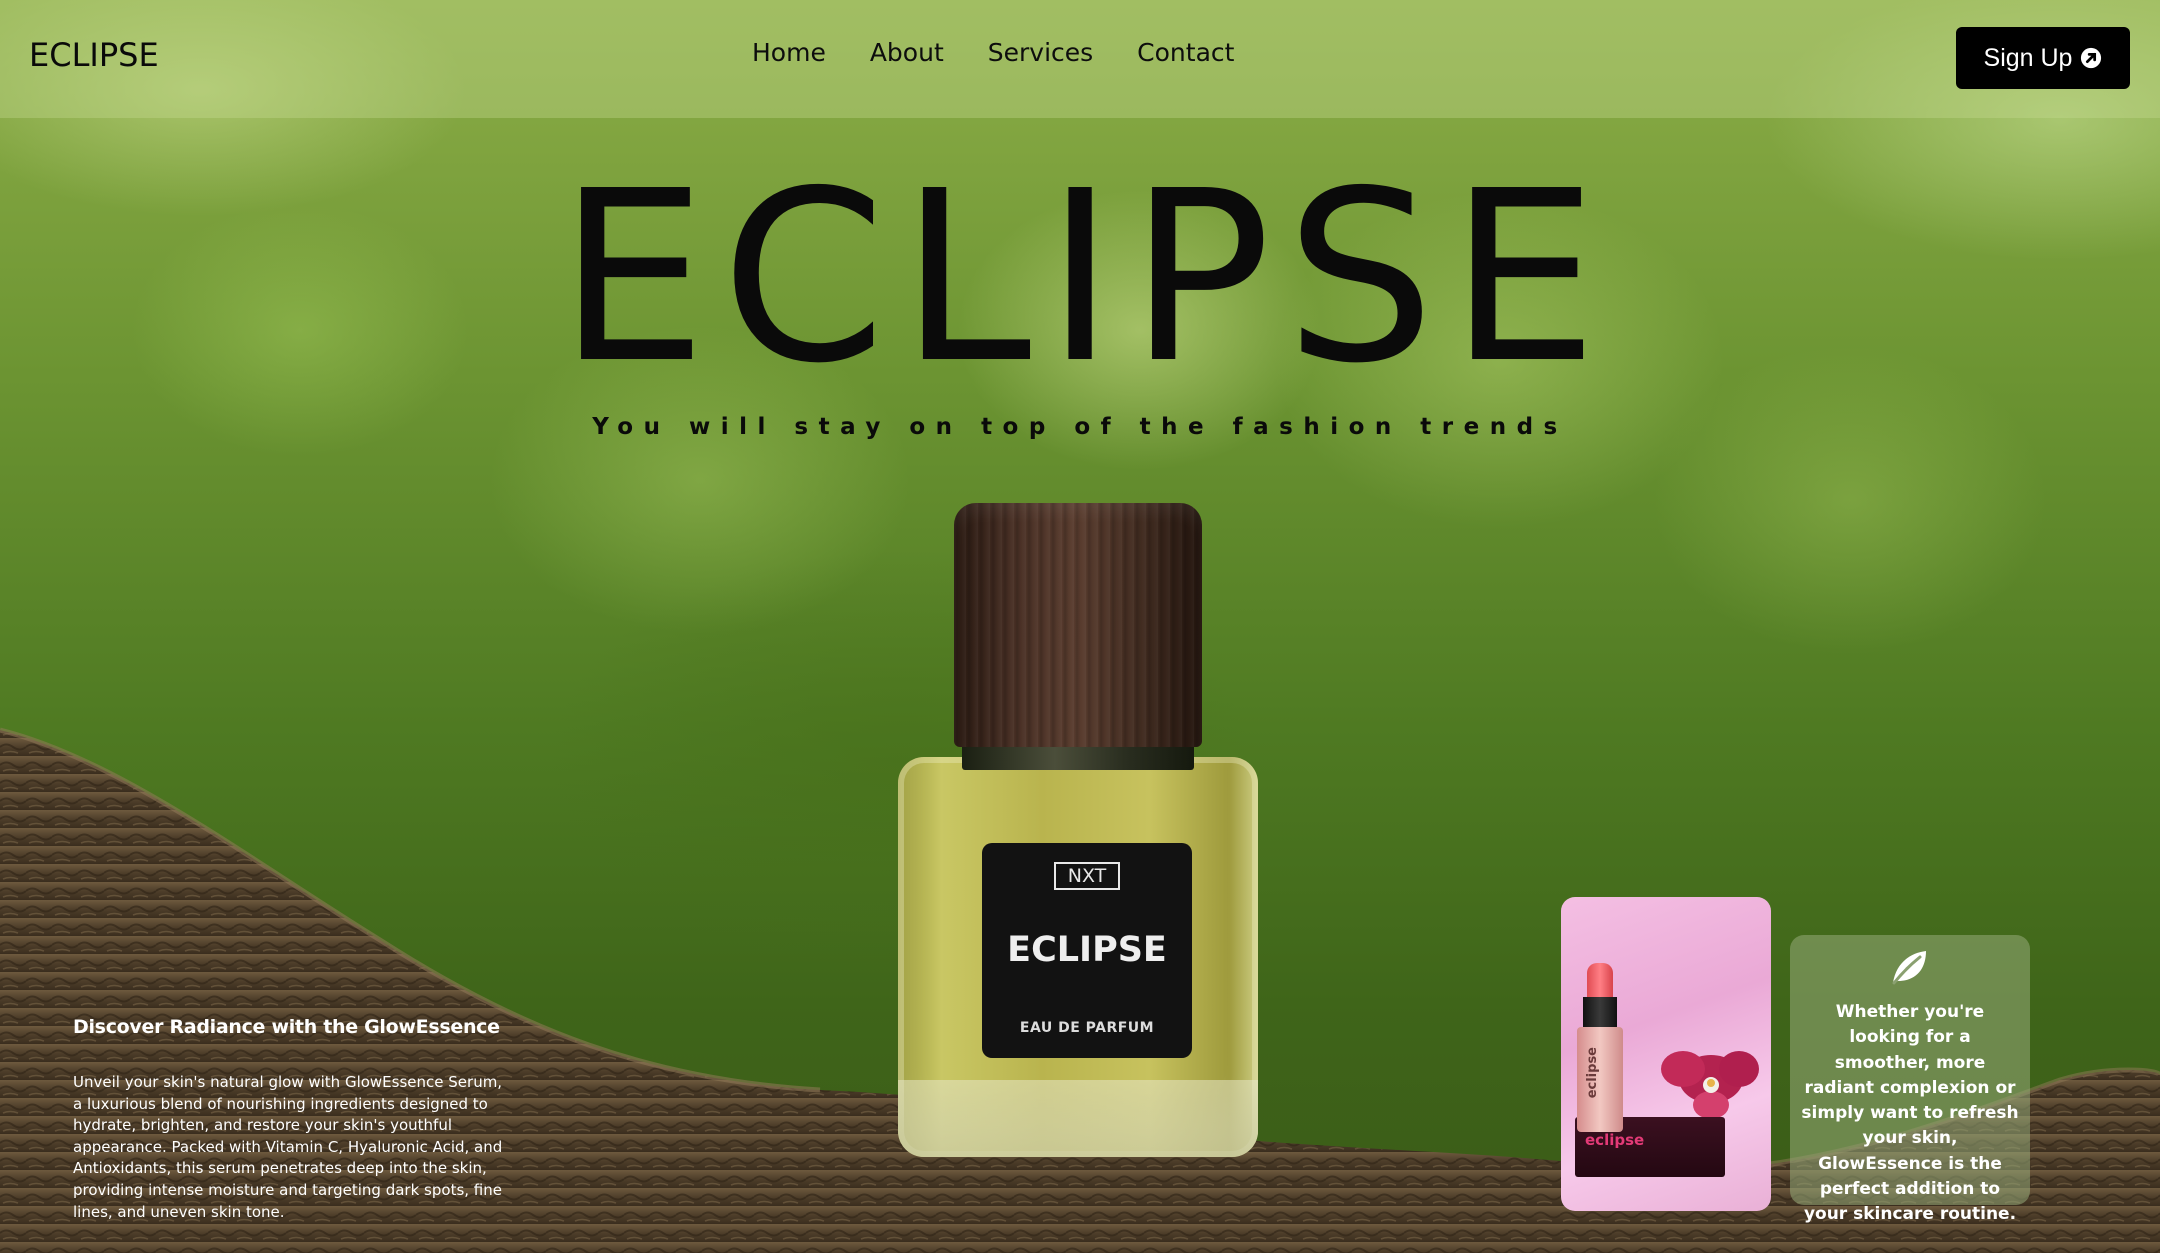  What do you see at coordinates (2091, 58) in the screenshot?
I see `arrow-up-right-icon` at bounding box center [2091, 58].